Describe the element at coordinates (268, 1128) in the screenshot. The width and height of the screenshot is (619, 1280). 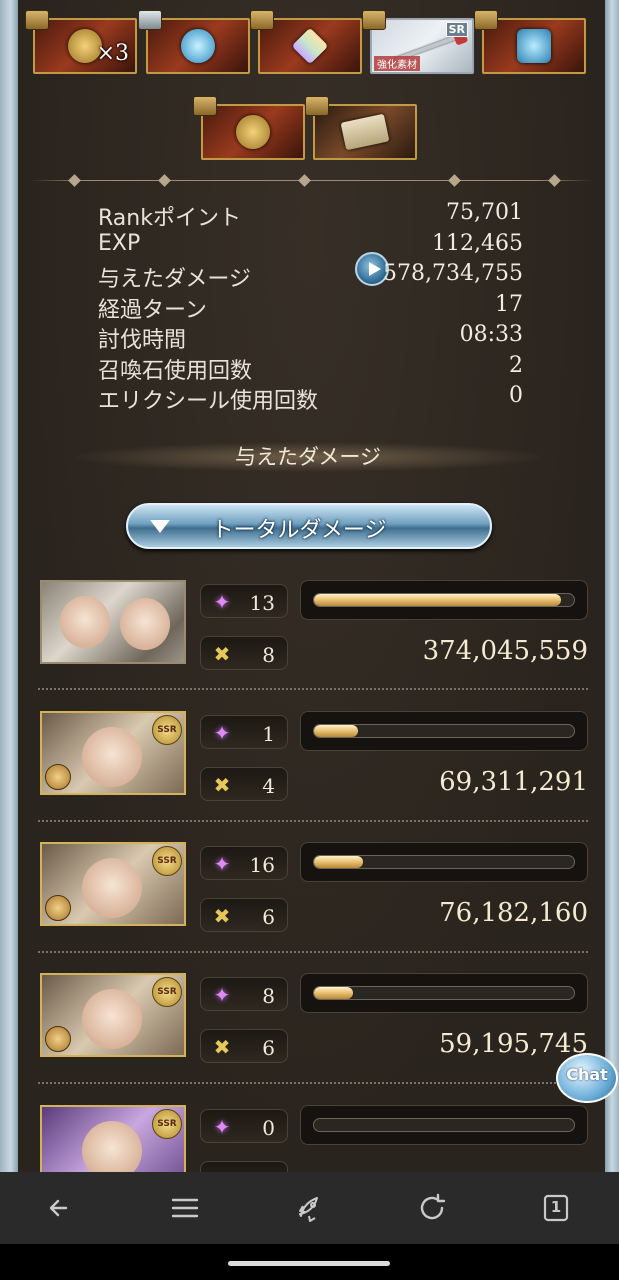
I see `ability-count: 0` at that location.